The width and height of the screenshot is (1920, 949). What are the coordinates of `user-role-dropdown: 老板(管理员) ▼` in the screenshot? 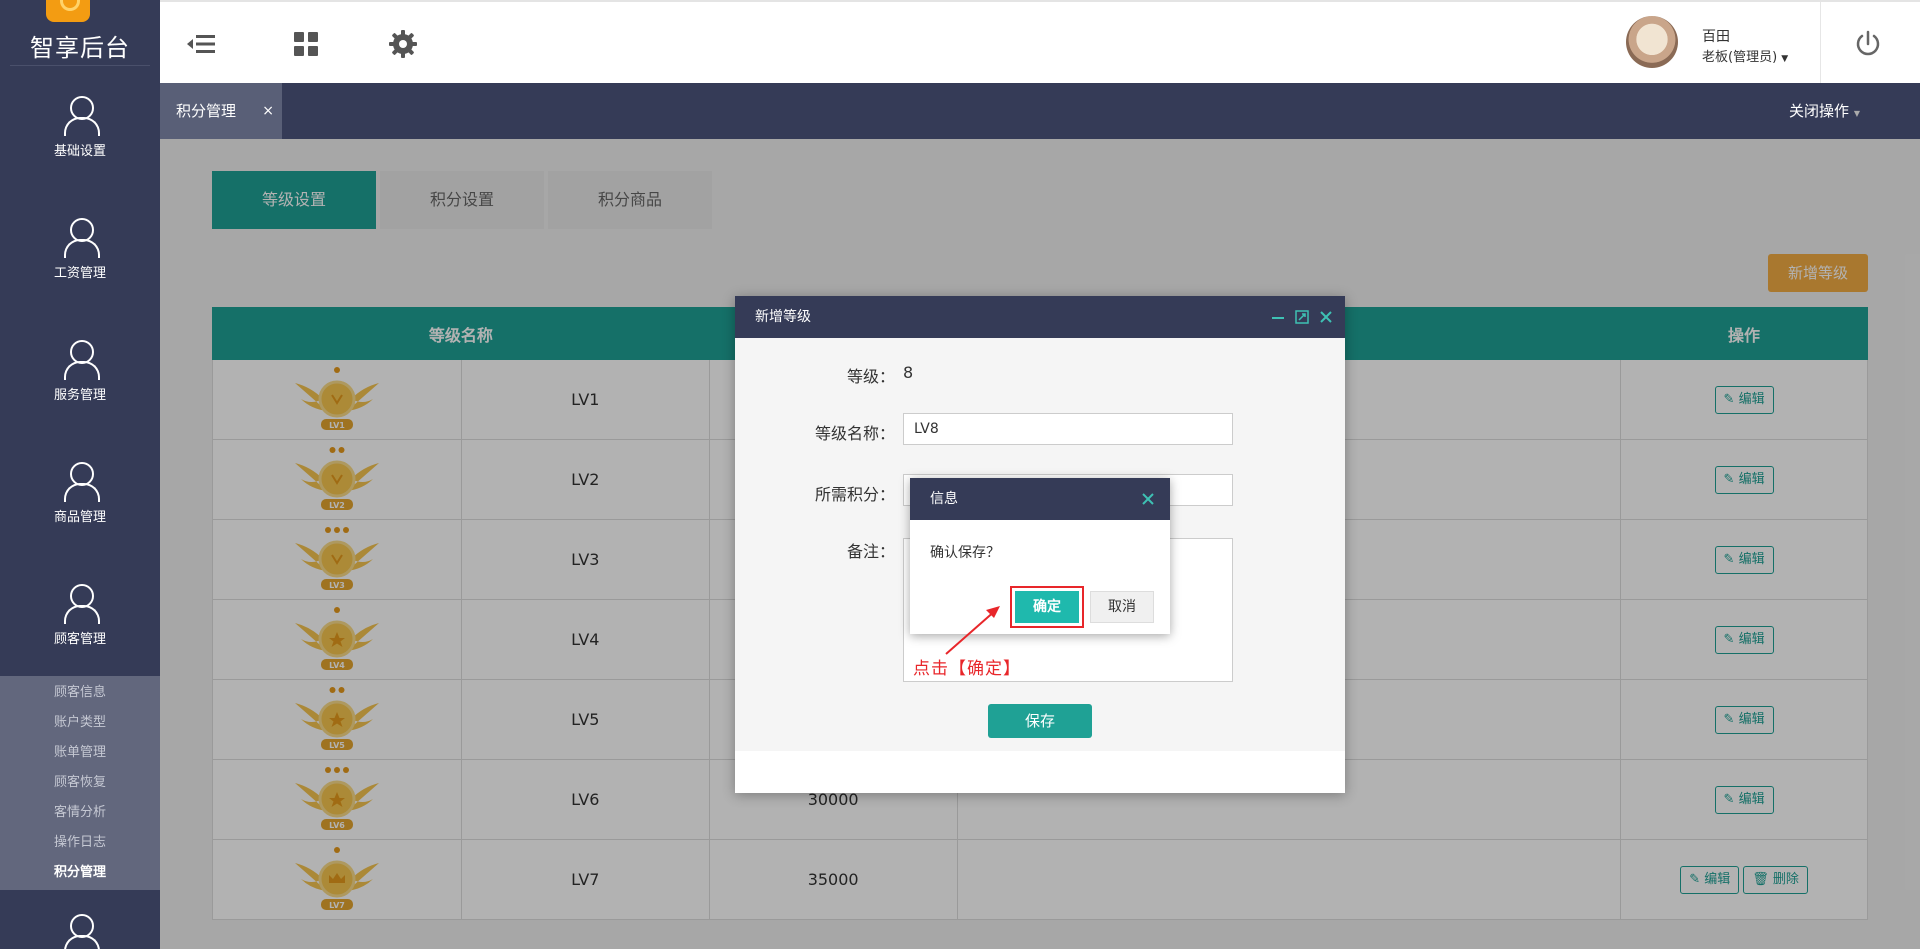 It's located at (1745, 55).